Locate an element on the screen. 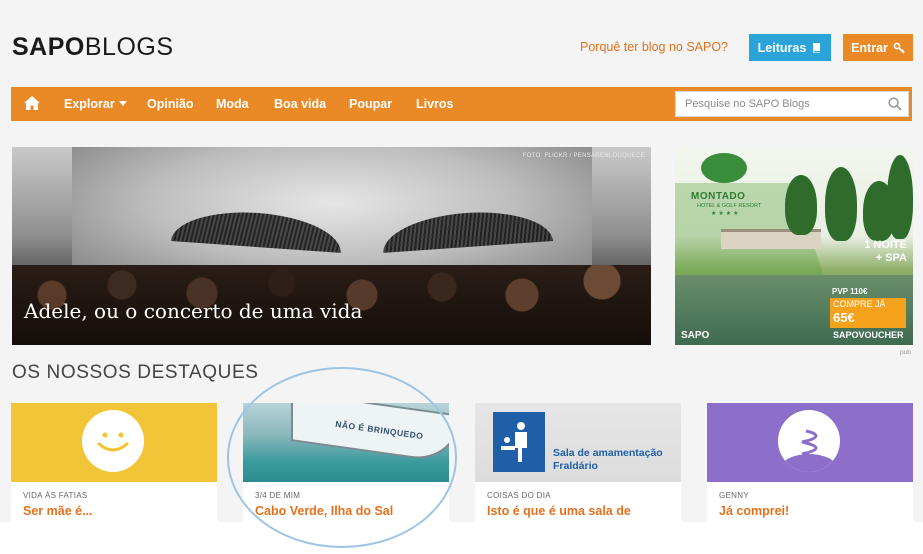 The height and width of the screenshot is (554, 923). pub-label: pub is located at coordinates (905, 352).